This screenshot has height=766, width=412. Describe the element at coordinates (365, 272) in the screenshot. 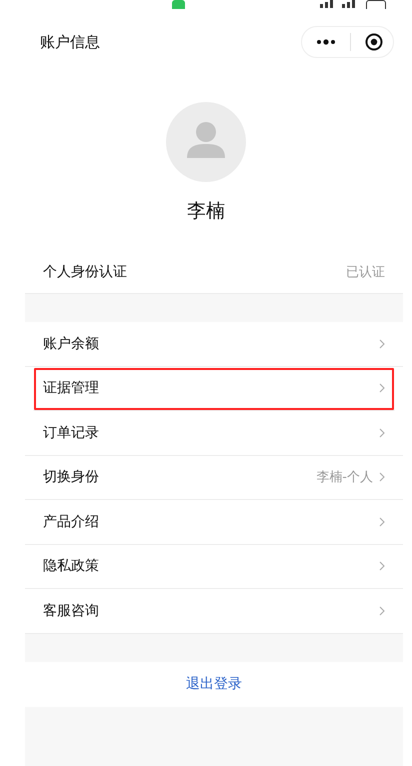

I see `verification-status: 已认证` at that location.